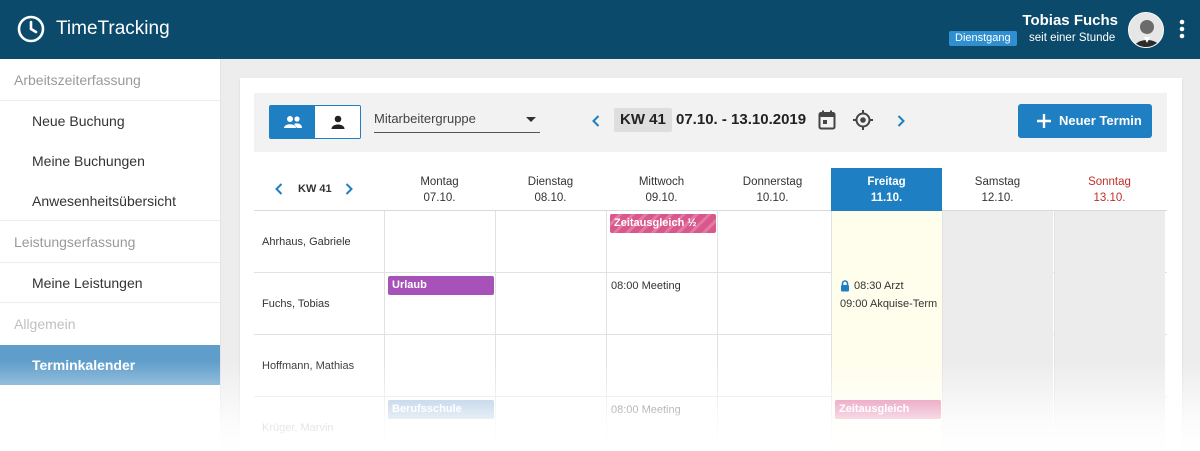  I want to click on sidebar-section-allgemein: Allgemein, so click(45, 324).